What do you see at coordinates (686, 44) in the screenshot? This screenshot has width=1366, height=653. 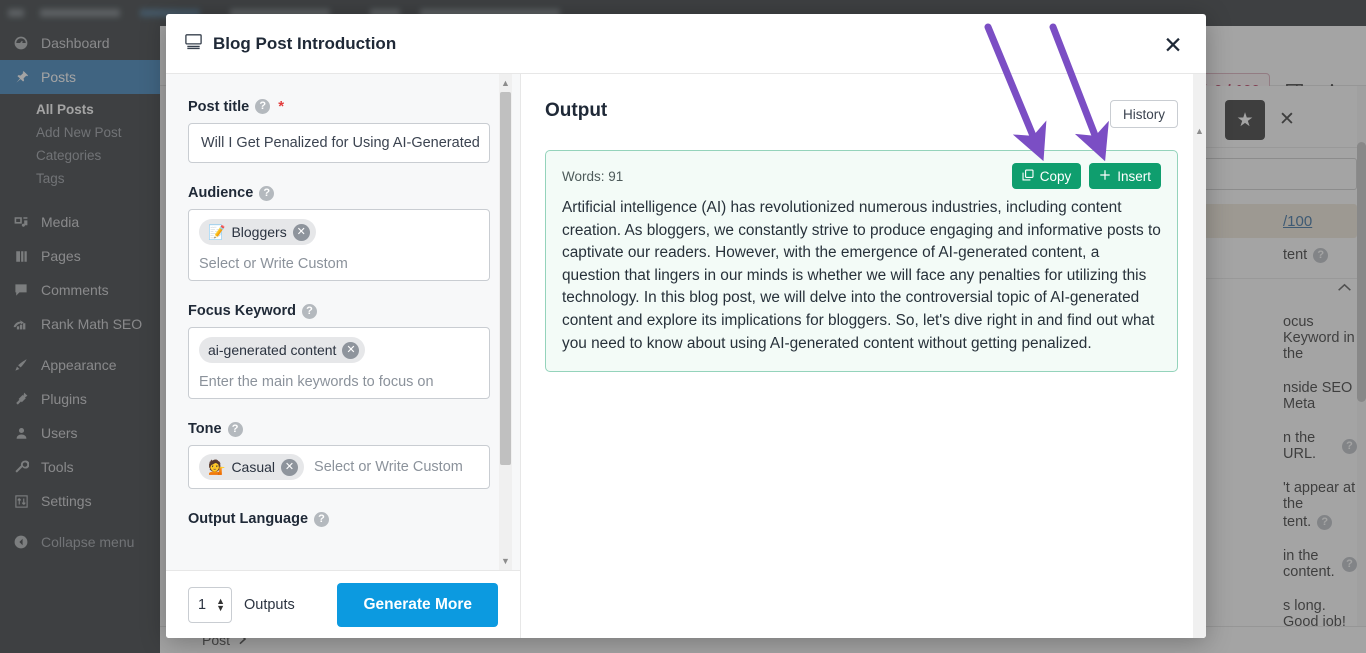 I see `modal-header: Blog Post Introduction ✕` at bounding box center [686, 44].